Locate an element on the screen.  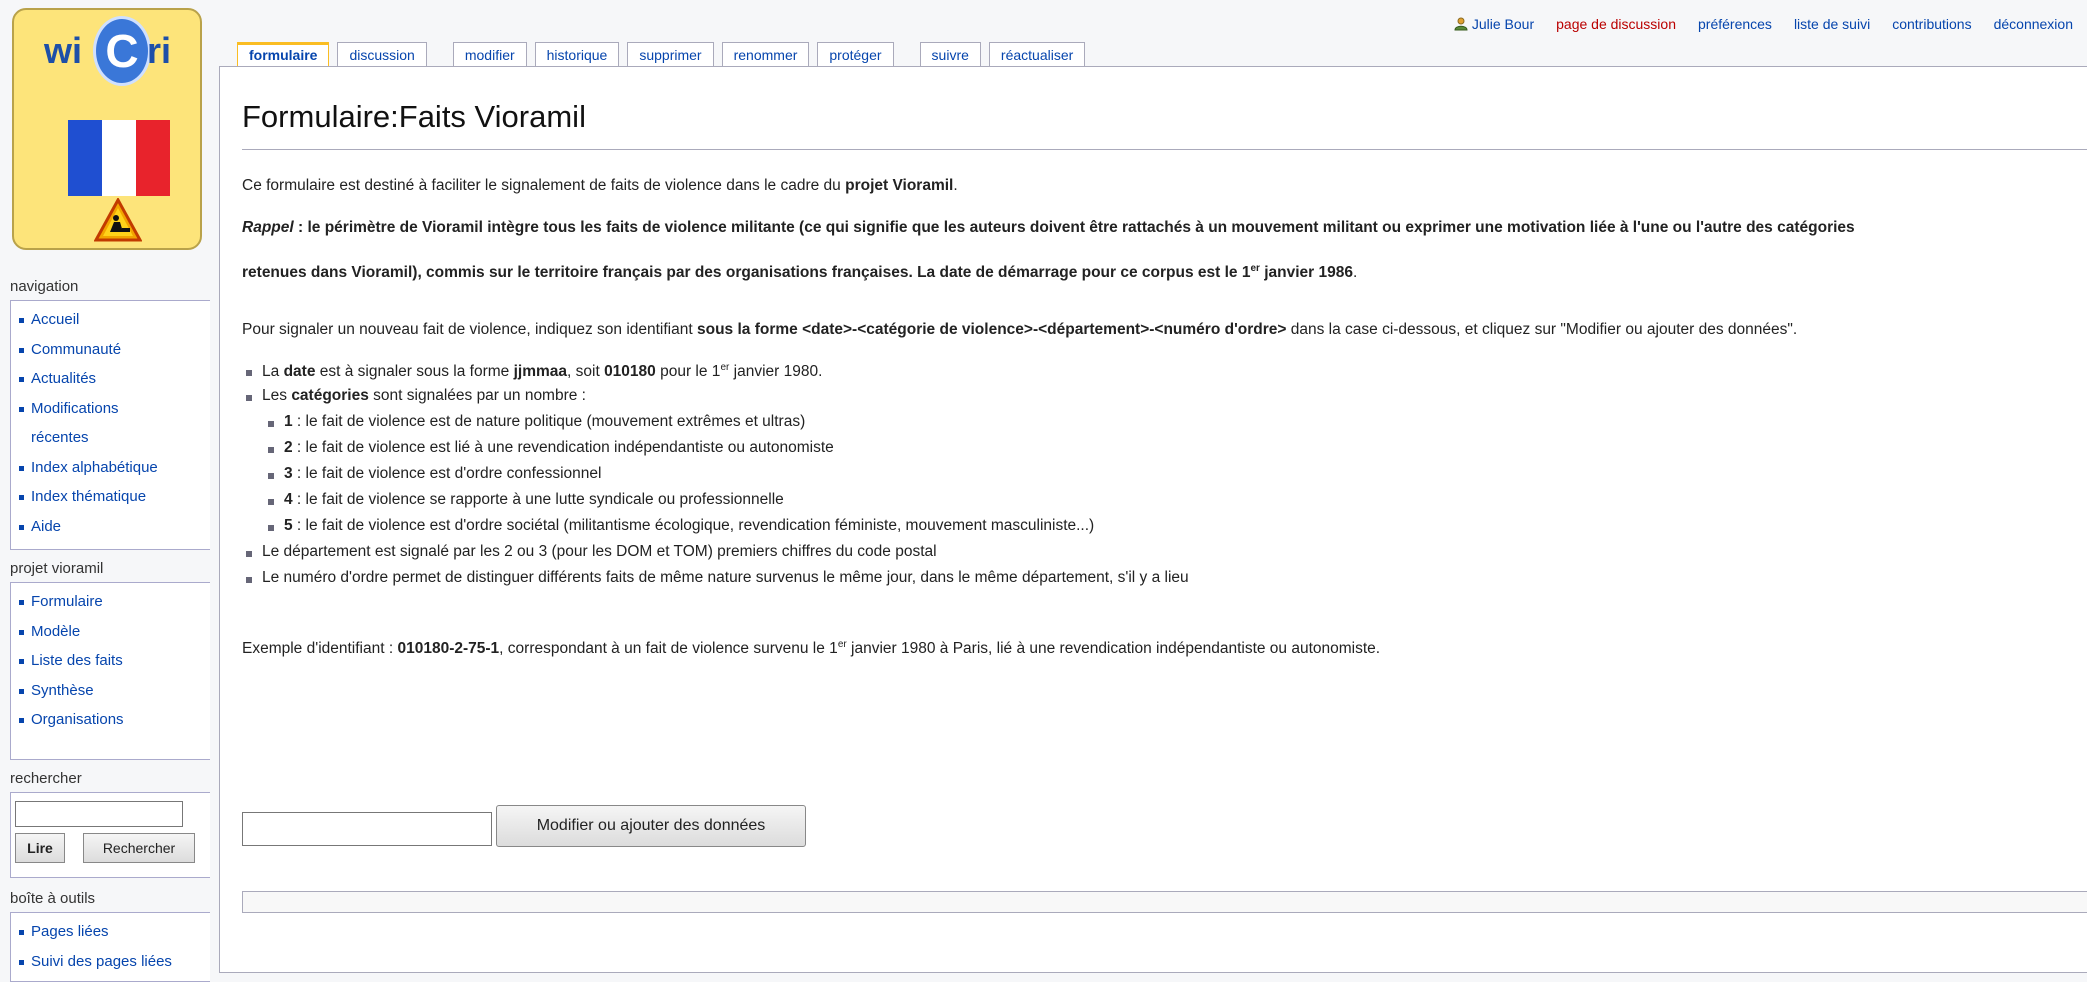
nav-communaute: Communauté is located at coordinates (114, 350).